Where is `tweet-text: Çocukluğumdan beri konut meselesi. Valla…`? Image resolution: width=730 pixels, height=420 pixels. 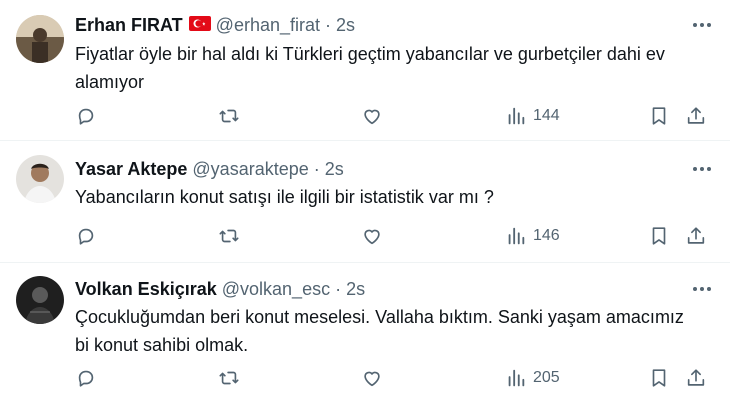 tweet-text: Çocukluğumdan beri konut meselesi. Valla… is located at coordinates (395, 331).